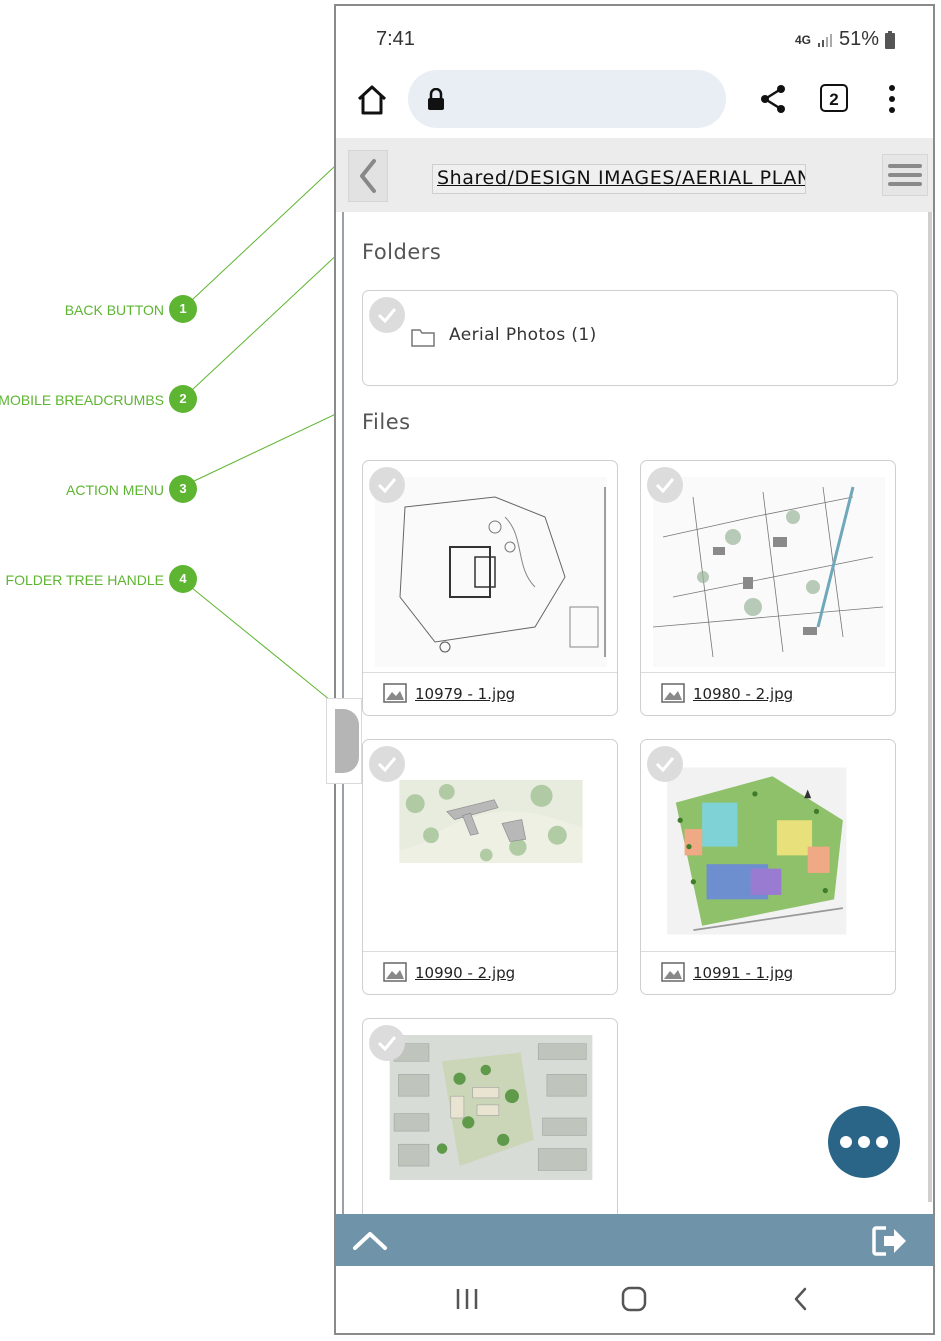  I want to click on file-name: 10990 - 2.jpg, so click(465, 973).